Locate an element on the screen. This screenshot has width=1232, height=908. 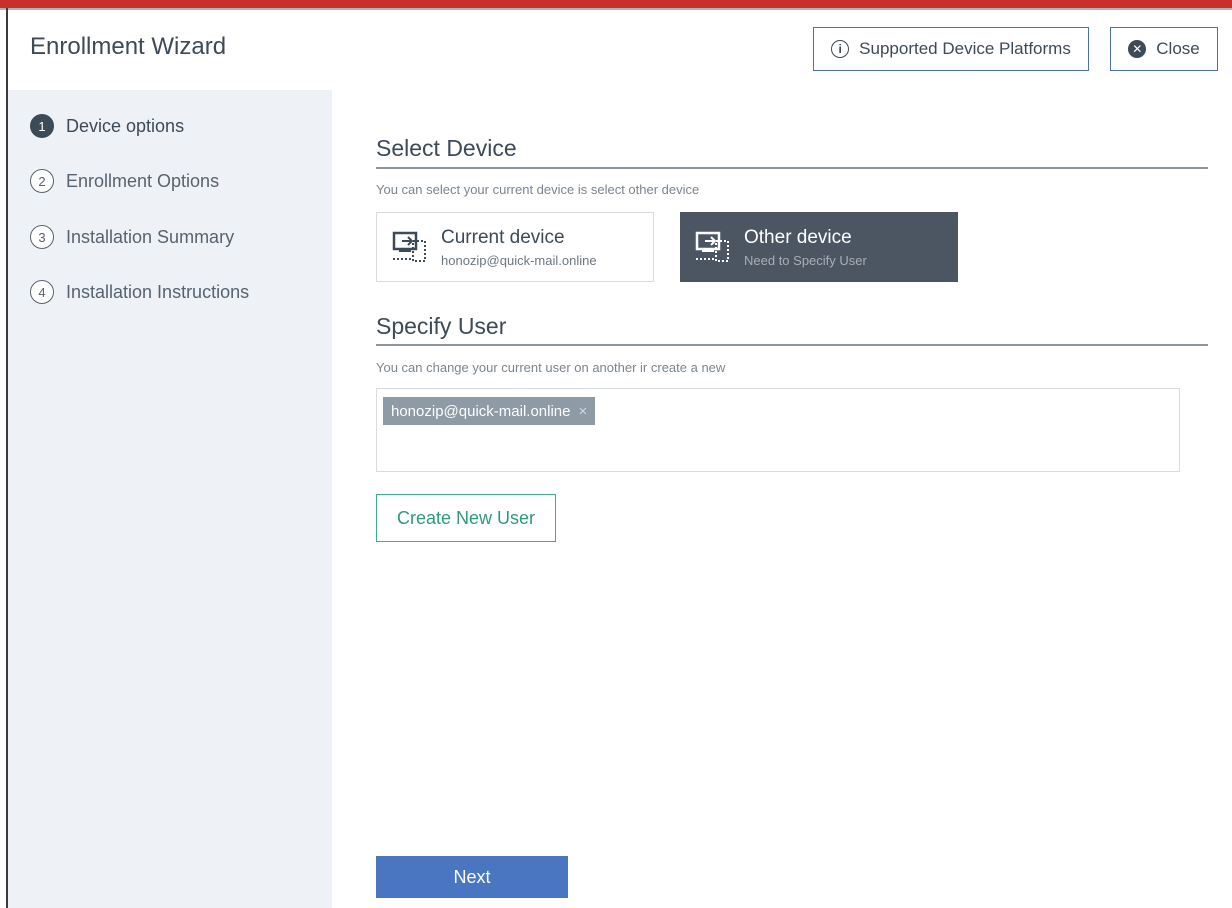
step-number: 3 is located at coordinates (42, 237).